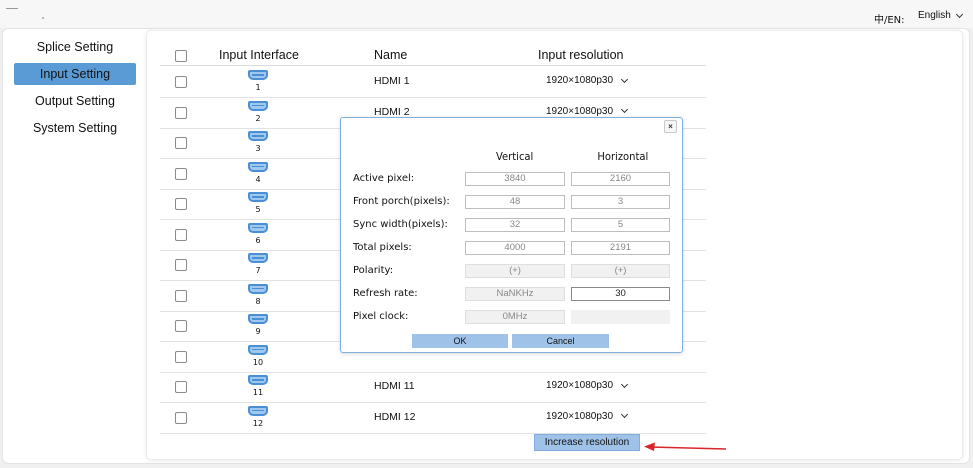 The width and height of the screenshot is (973, 468). Describe the element at coordinates (514, 157) in the screenshot. I see `column-vertical: Vertical` at that location.